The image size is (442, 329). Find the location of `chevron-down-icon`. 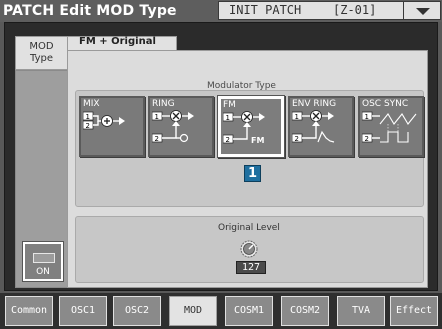

chevron-down-icon is located at coordinates (423, 11).